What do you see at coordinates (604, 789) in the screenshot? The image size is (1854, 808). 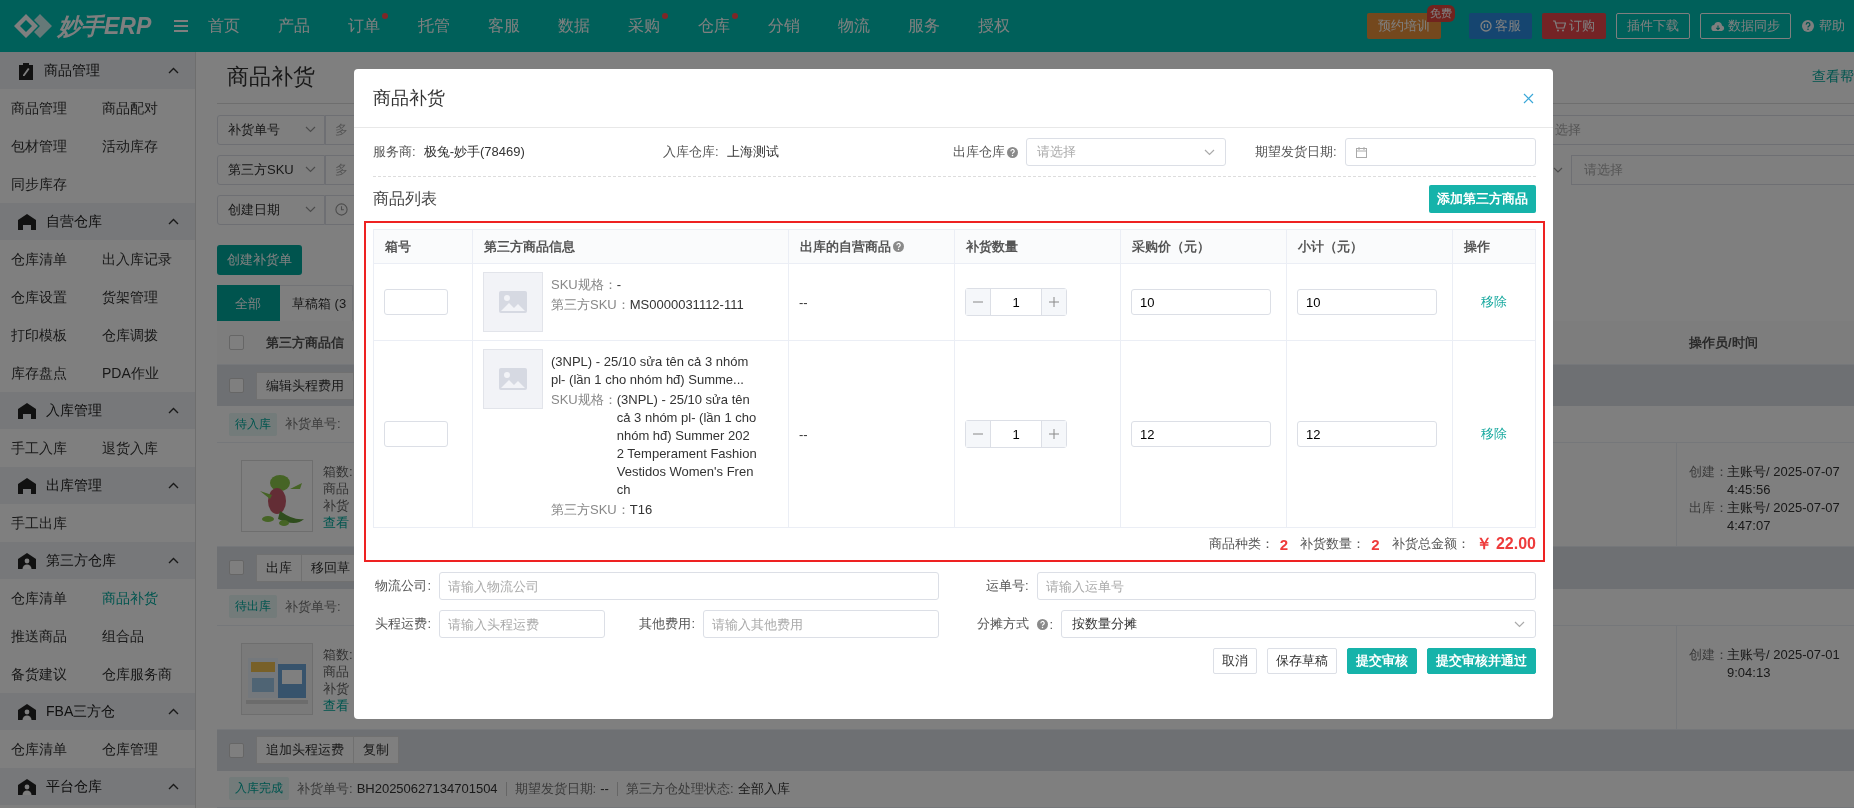 I see `field-value: --` at bounding box center [604, 789].